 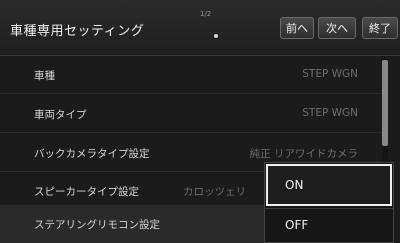 What do you see at coordinates (303, 154) in the screenshot?
I see `setting-value: 純正 リアワイドカメラ` at bounding box center [303, 154].